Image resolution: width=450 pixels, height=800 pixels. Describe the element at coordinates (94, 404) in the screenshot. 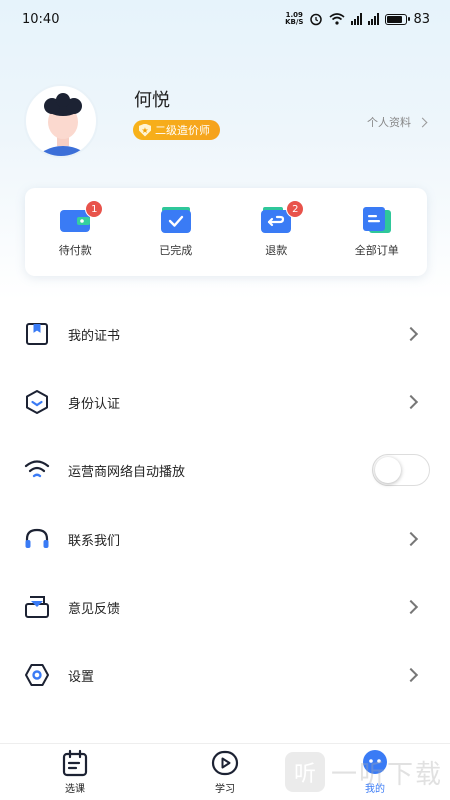

I see `menu-label: 身份认证` at that location.